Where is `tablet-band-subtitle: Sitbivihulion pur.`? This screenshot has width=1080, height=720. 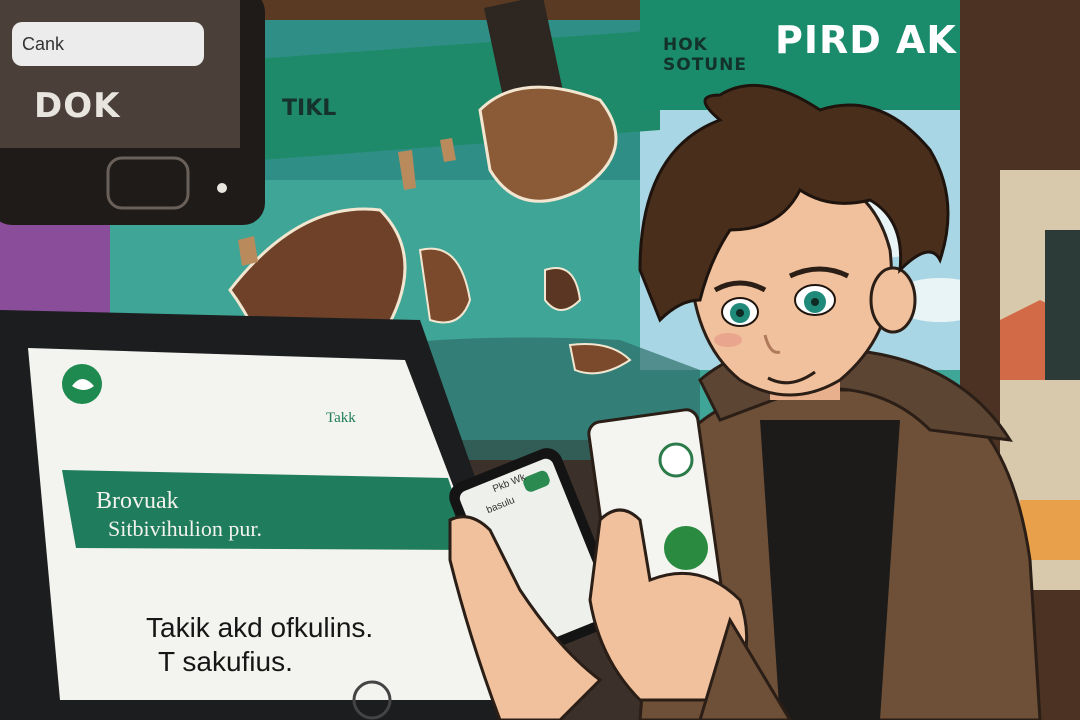
tablet-band-subtitle: Sitbivihulion pur. is located at coordinates (185, 528).